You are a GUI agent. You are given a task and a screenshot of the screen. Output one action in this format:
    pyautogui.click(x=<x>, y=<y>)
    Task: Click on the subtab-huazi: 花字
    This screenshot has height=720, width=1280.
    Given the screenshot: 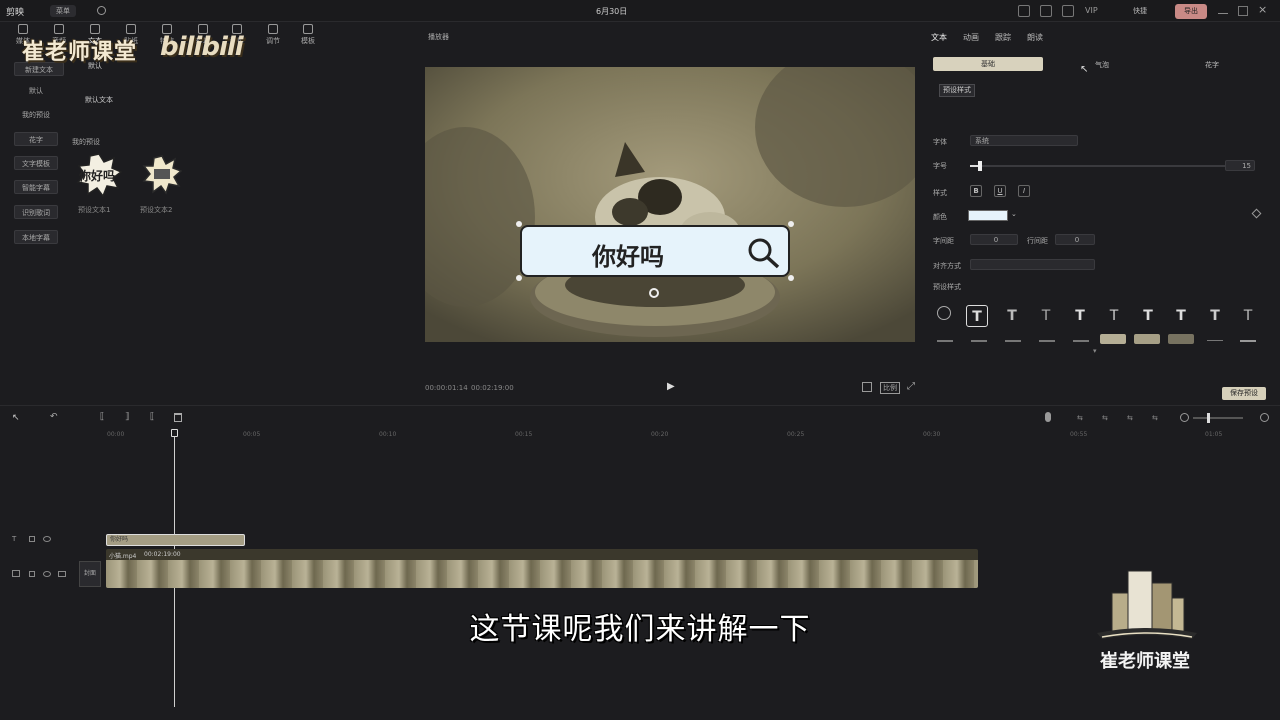 What is the action you would take?
    pyautogui.click(x=1212, y=65)
    